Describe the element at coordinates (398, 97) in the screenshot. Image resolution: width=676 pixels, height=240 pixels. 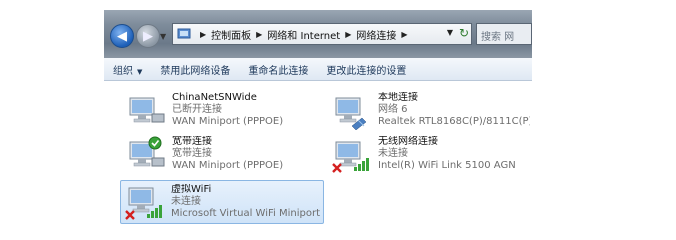
I see `connection-name: 本地连接` at that location.